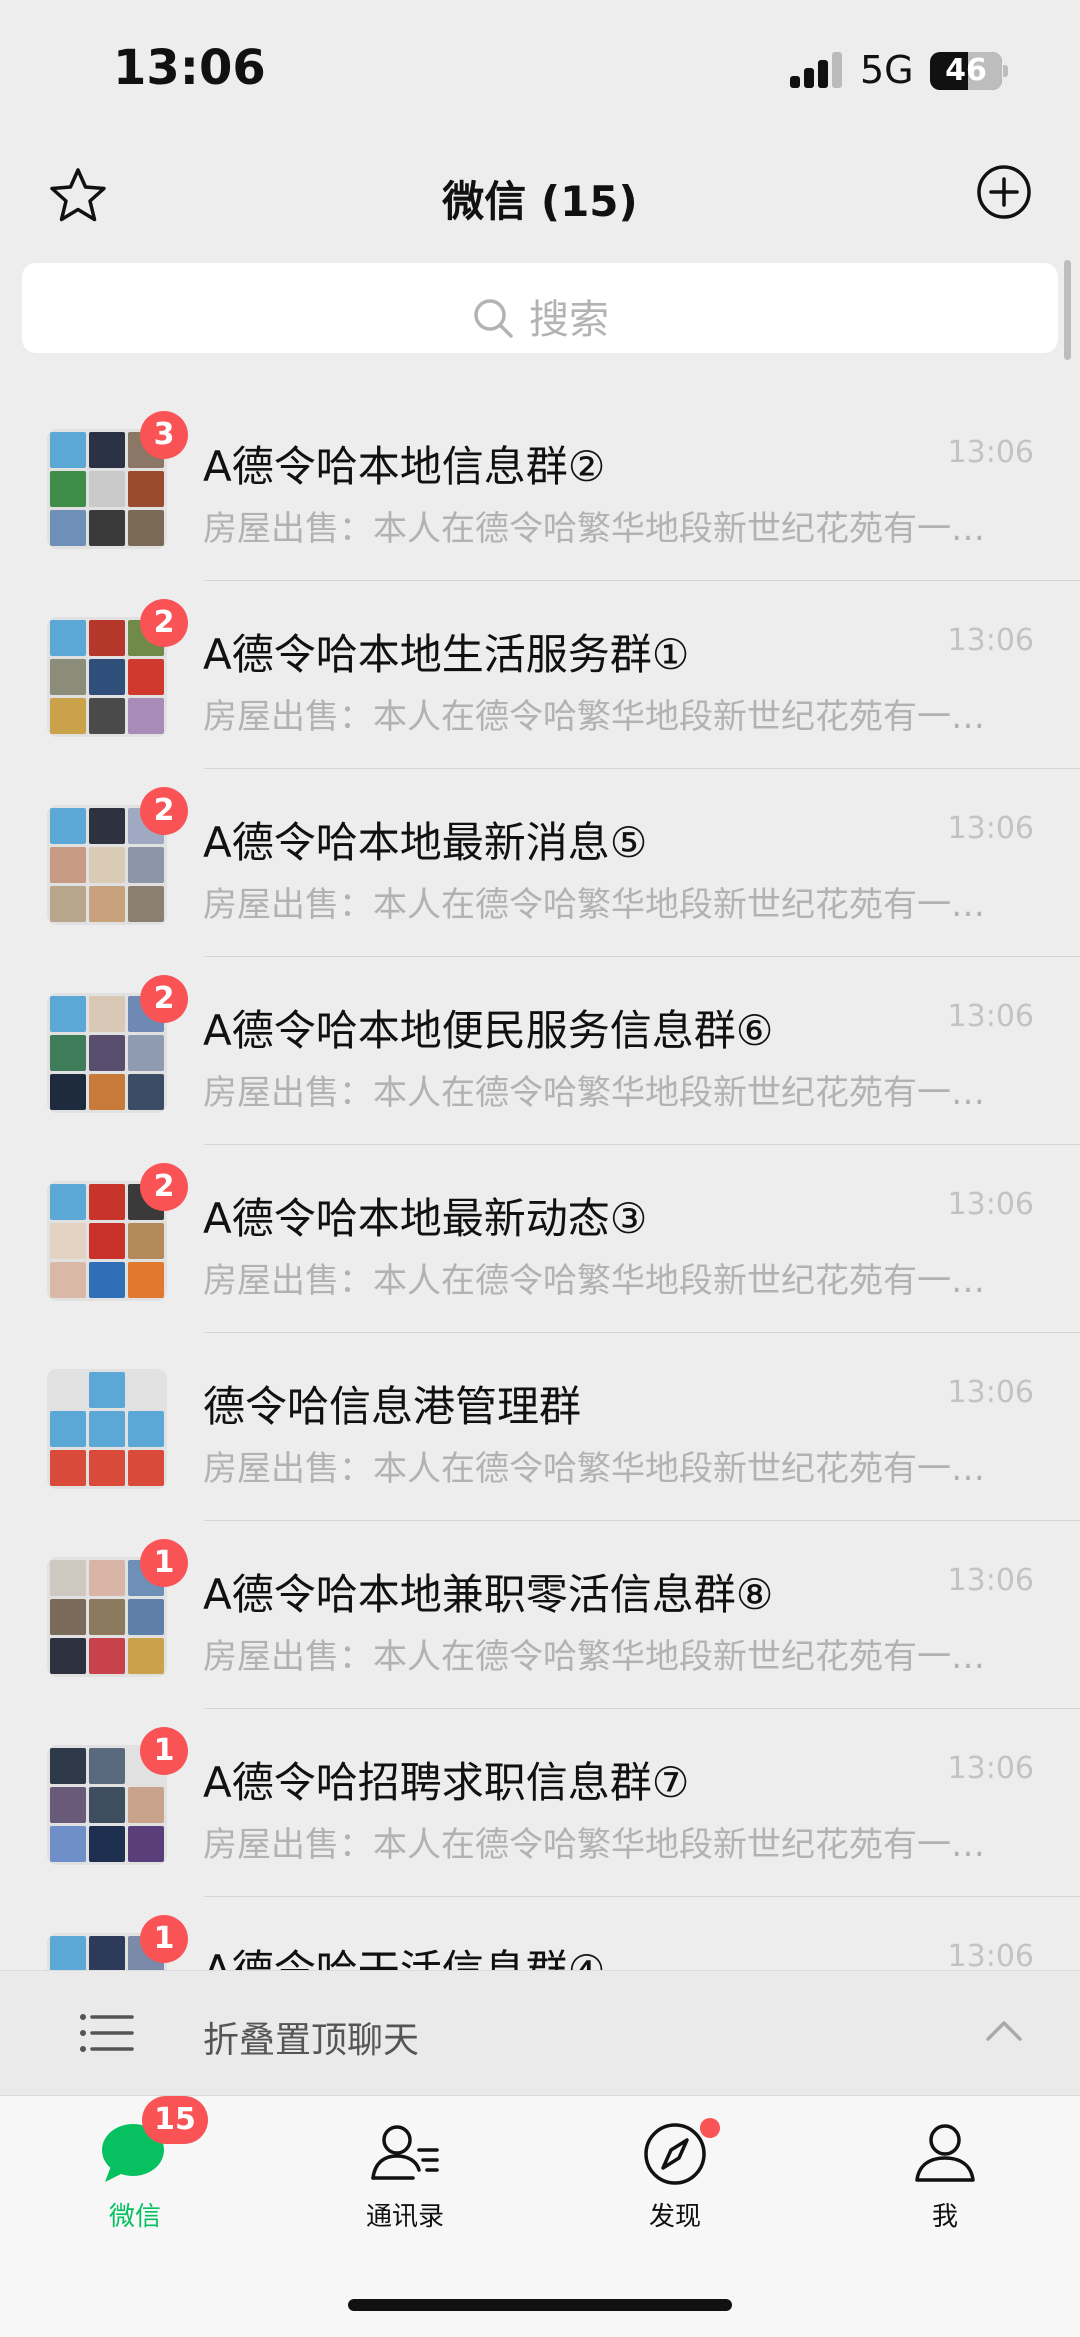 This screenshot has width=1080, height=2337. Describe the element at coordinates (818, 70) in the screenshot. I see `cellular-signal-icon` at that location.